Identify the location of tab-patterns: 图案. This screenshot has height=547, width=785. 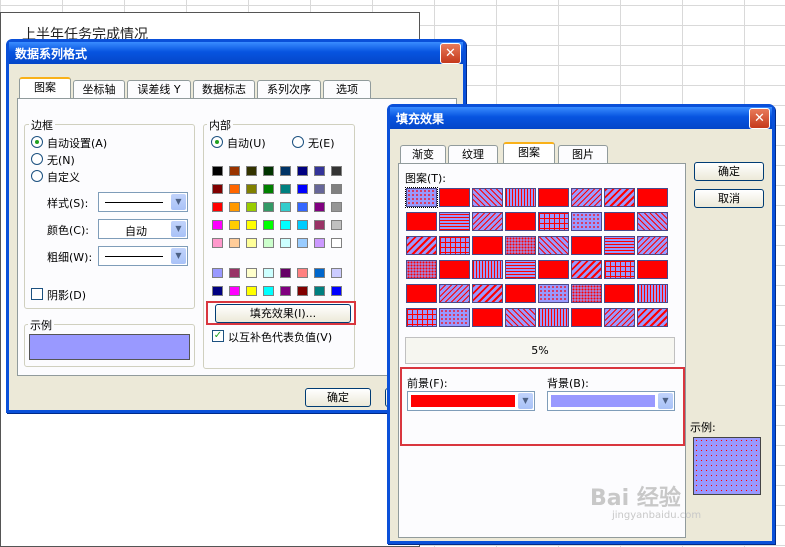
(45, 87).